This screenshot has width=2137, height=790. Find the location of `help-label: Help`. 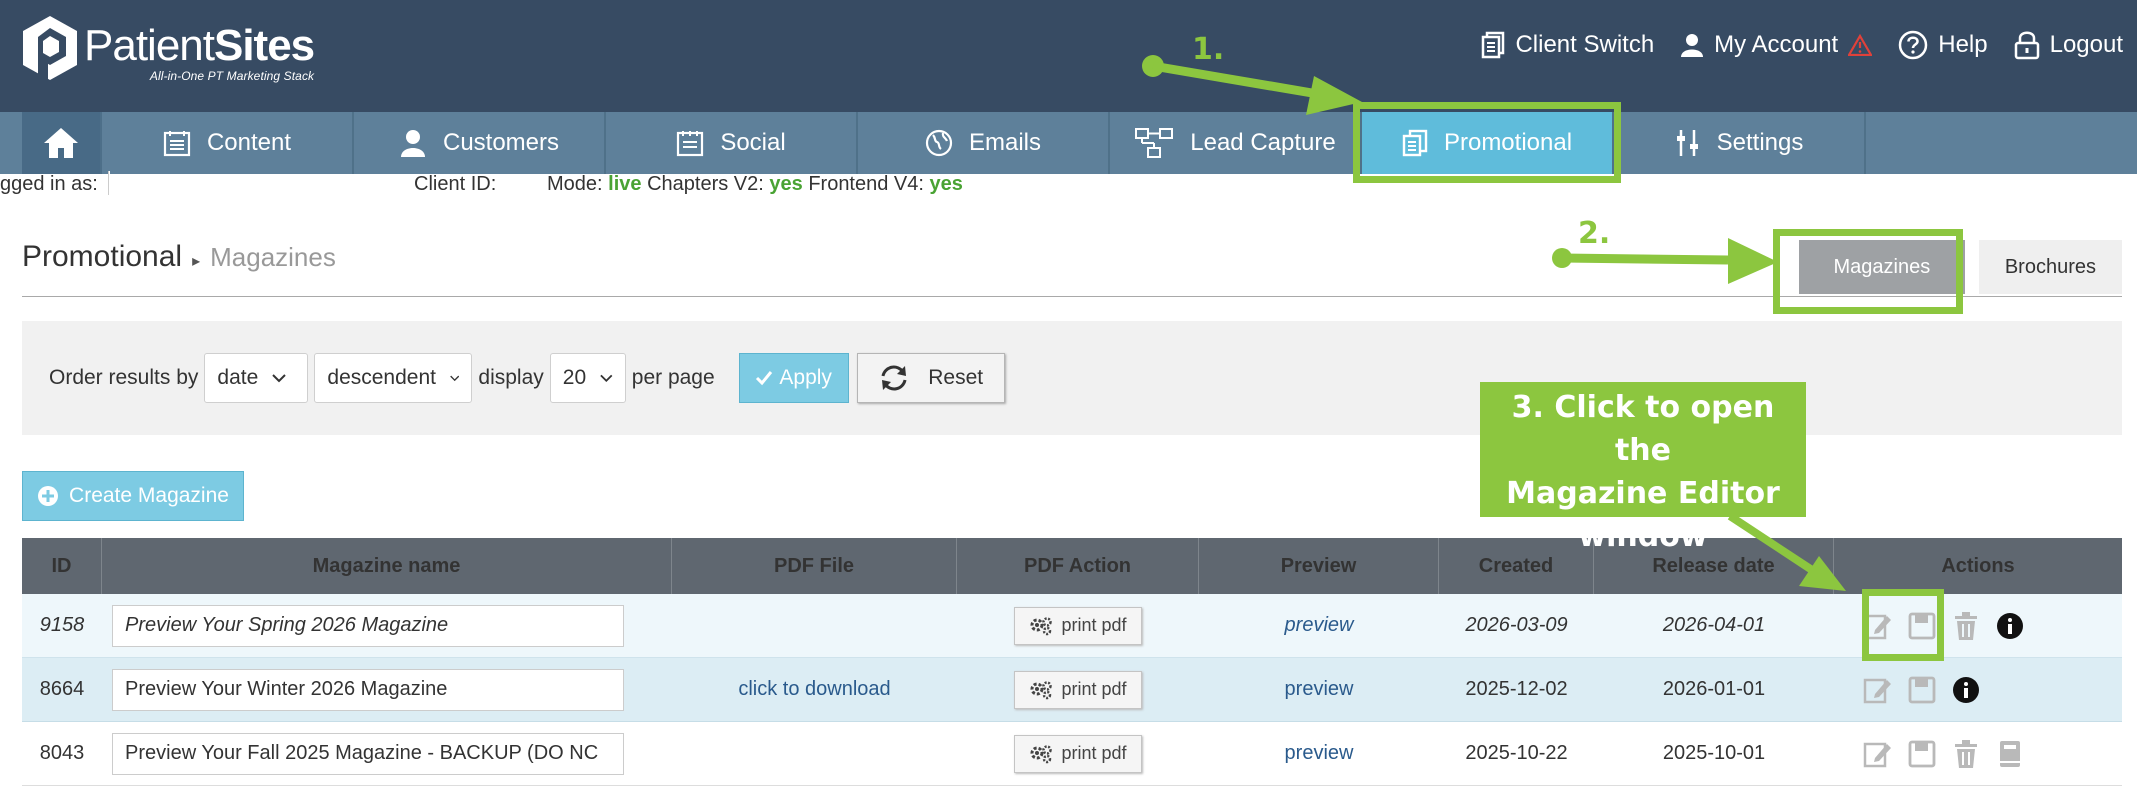

help-label: Help is located at coordinates (1963, 44).